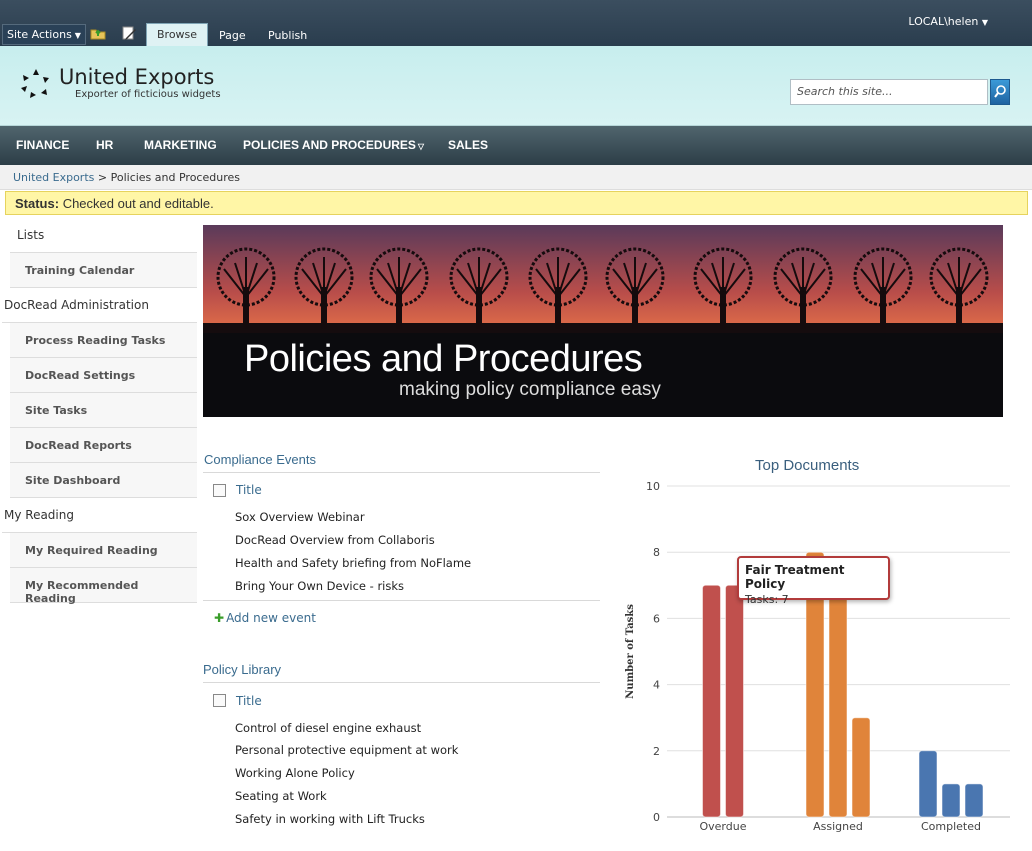  What do you see at coordinates (129, 33) in the screenshot?
I see `edit-page-icon` at bounding box center [129, 33].